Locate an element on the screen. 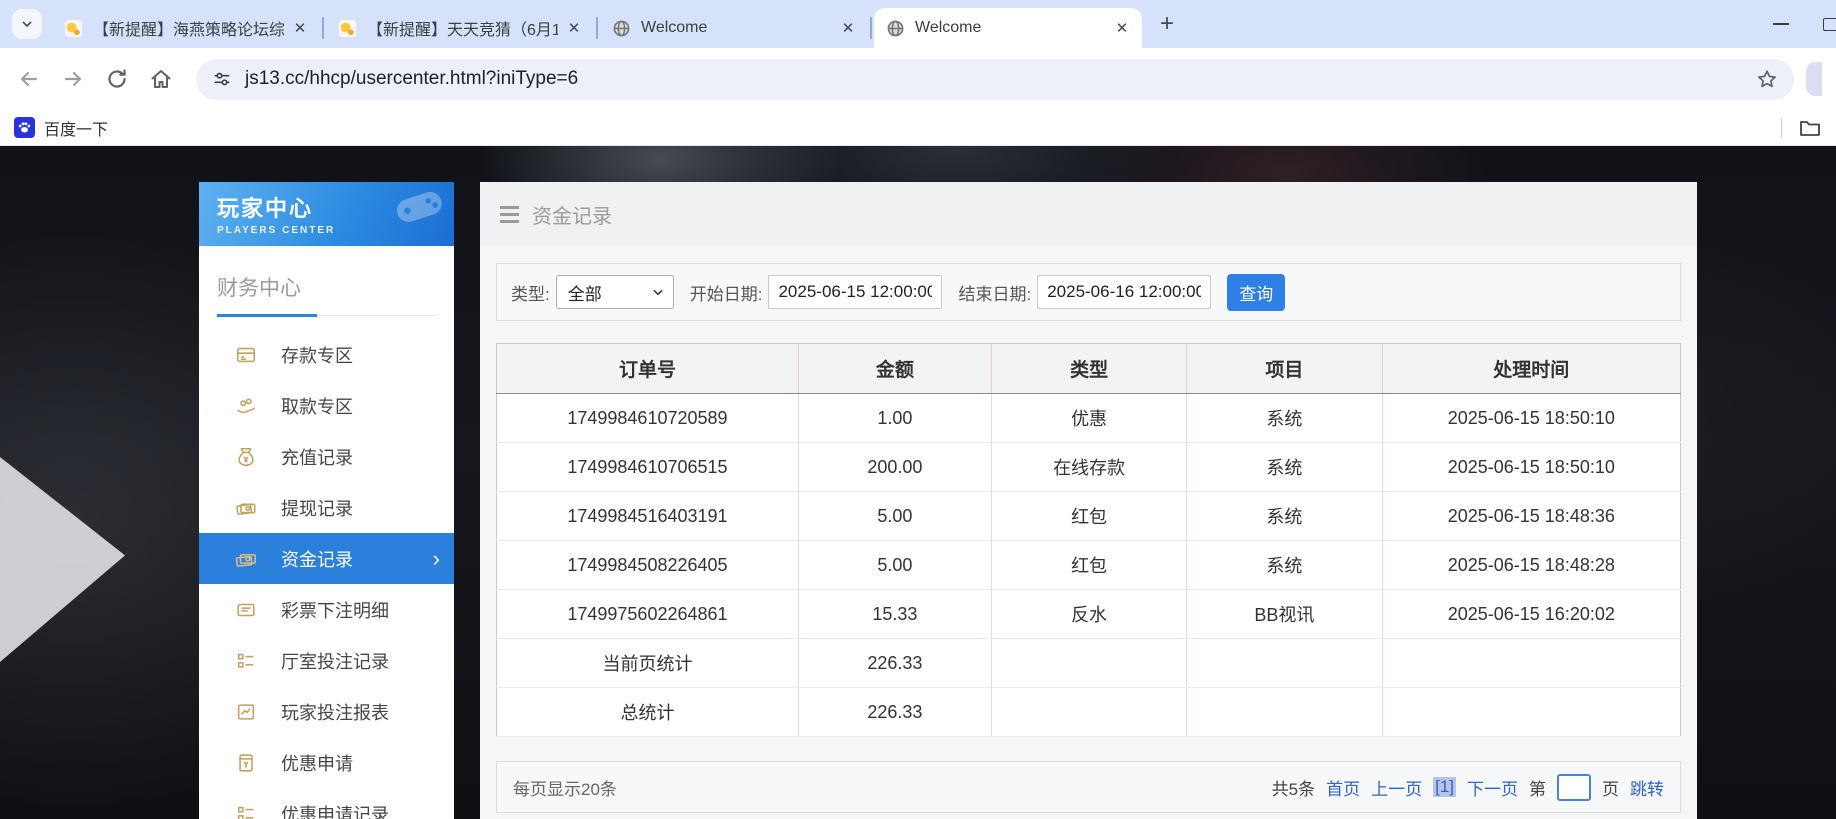 The height and width of the screenshot is (819, 1836). page-jump-input is located at coordinates (1574, 787).